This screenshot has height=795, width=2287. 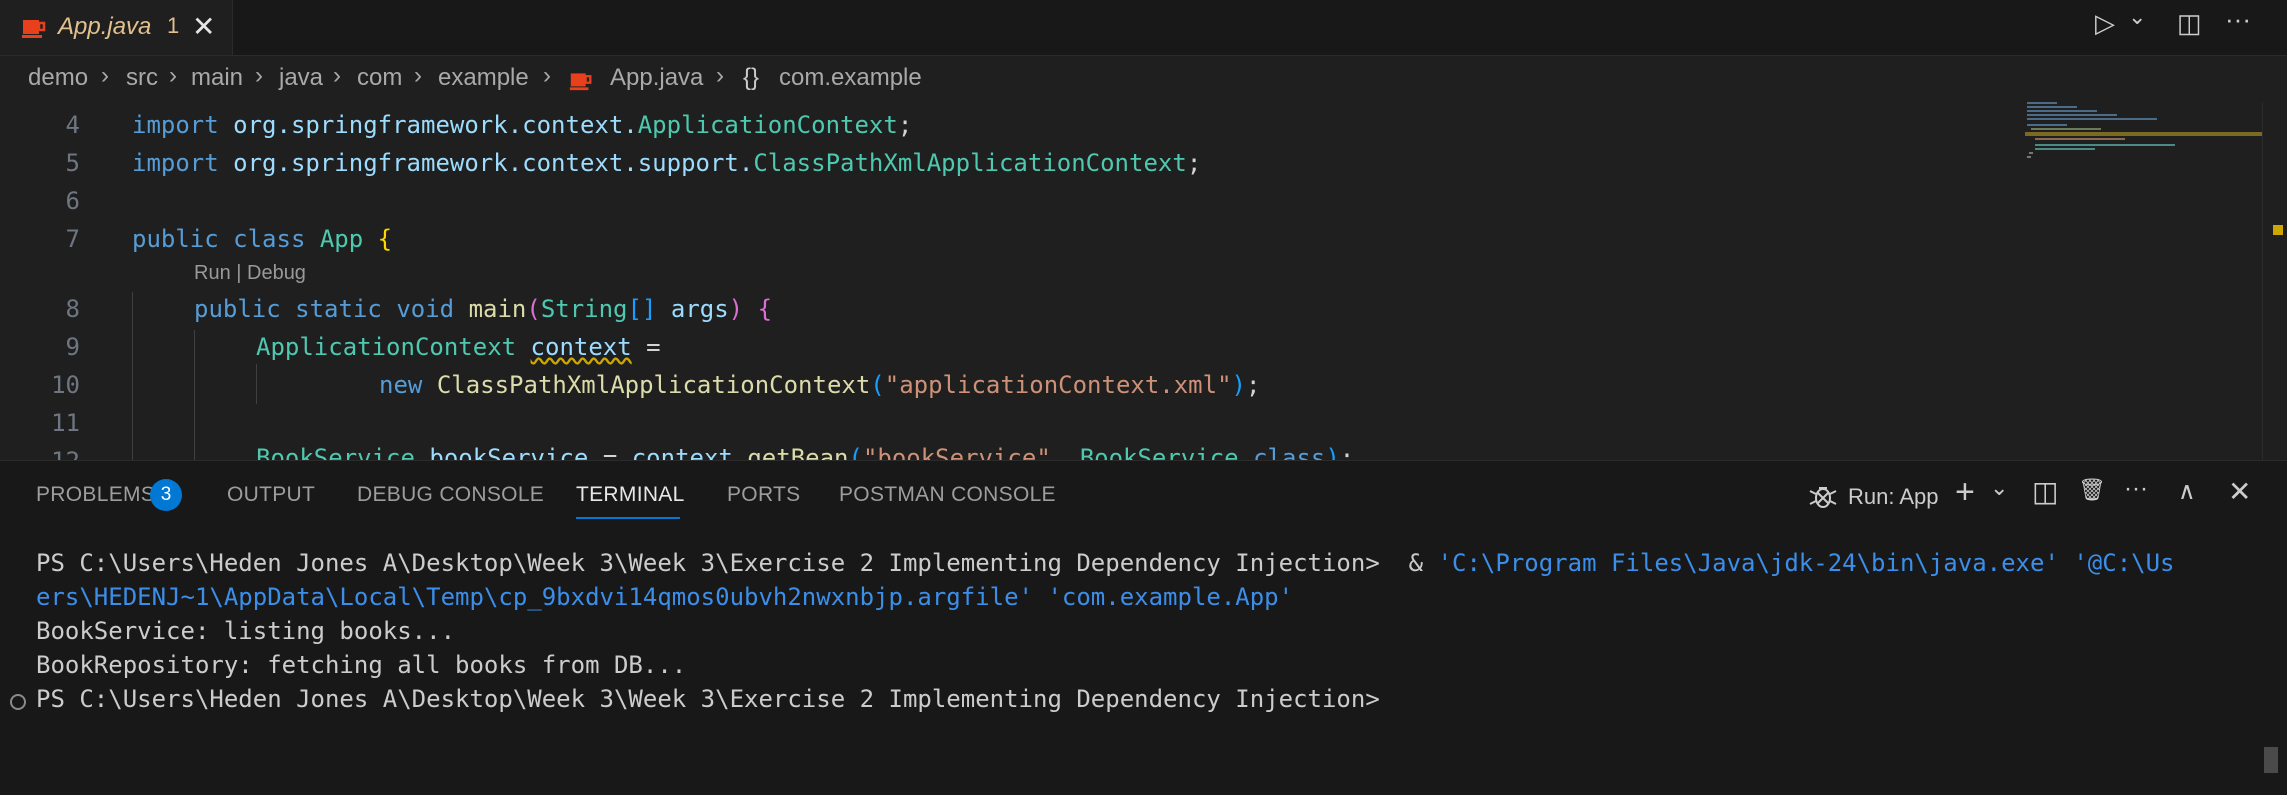 What do you see at coordinates (301, 78) in the screenshot?
I see `breadcrumb-item: java` at bounding box center [301, 78].